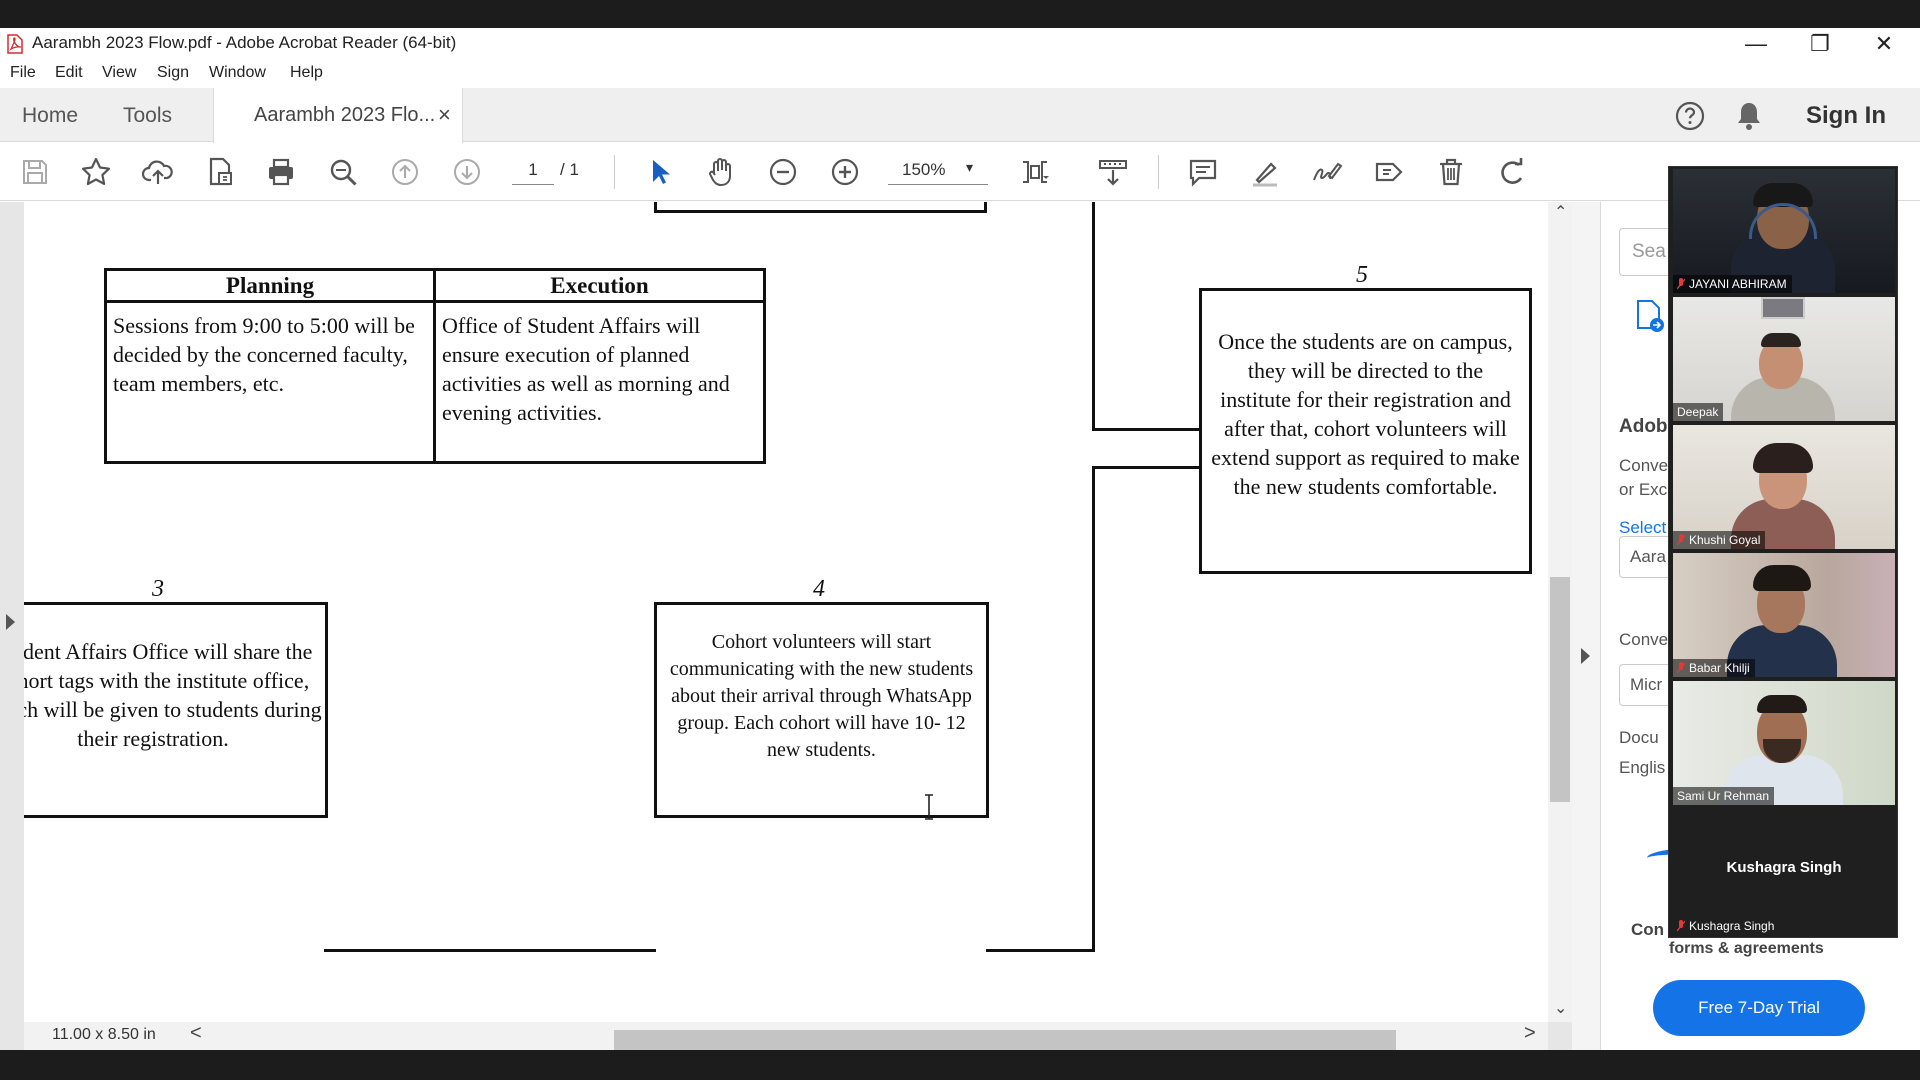 The image size is (1920, 1080). I want to click on comment-icon, so click(1203, 172).